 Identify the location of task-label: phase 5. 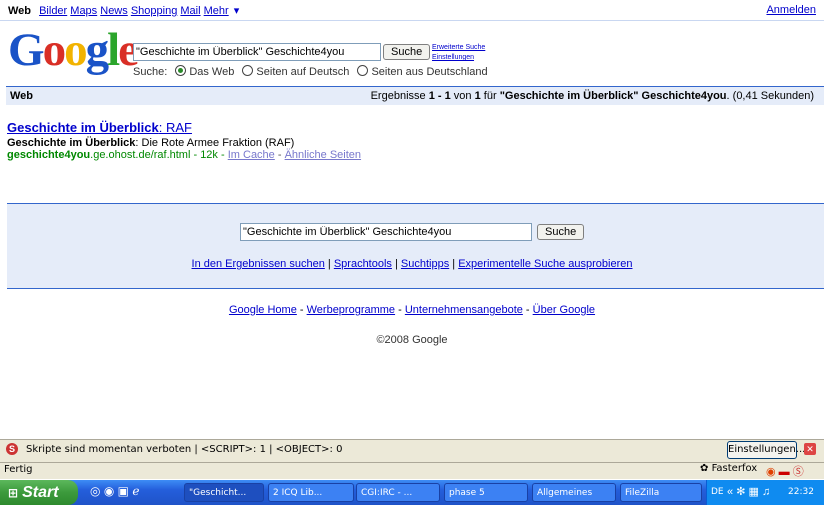
(467, 493).